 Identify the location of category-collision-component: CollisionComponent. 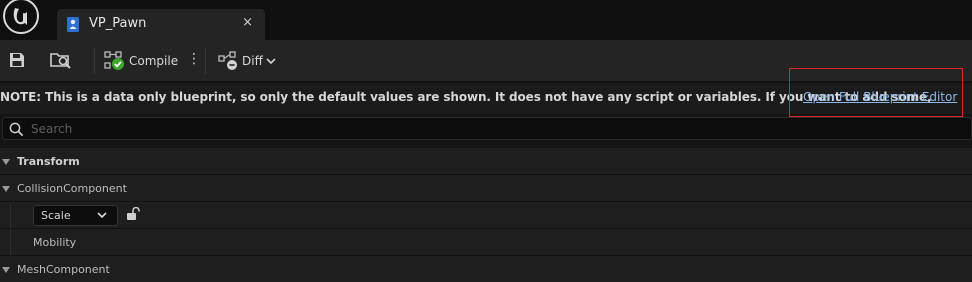
(486, 188).